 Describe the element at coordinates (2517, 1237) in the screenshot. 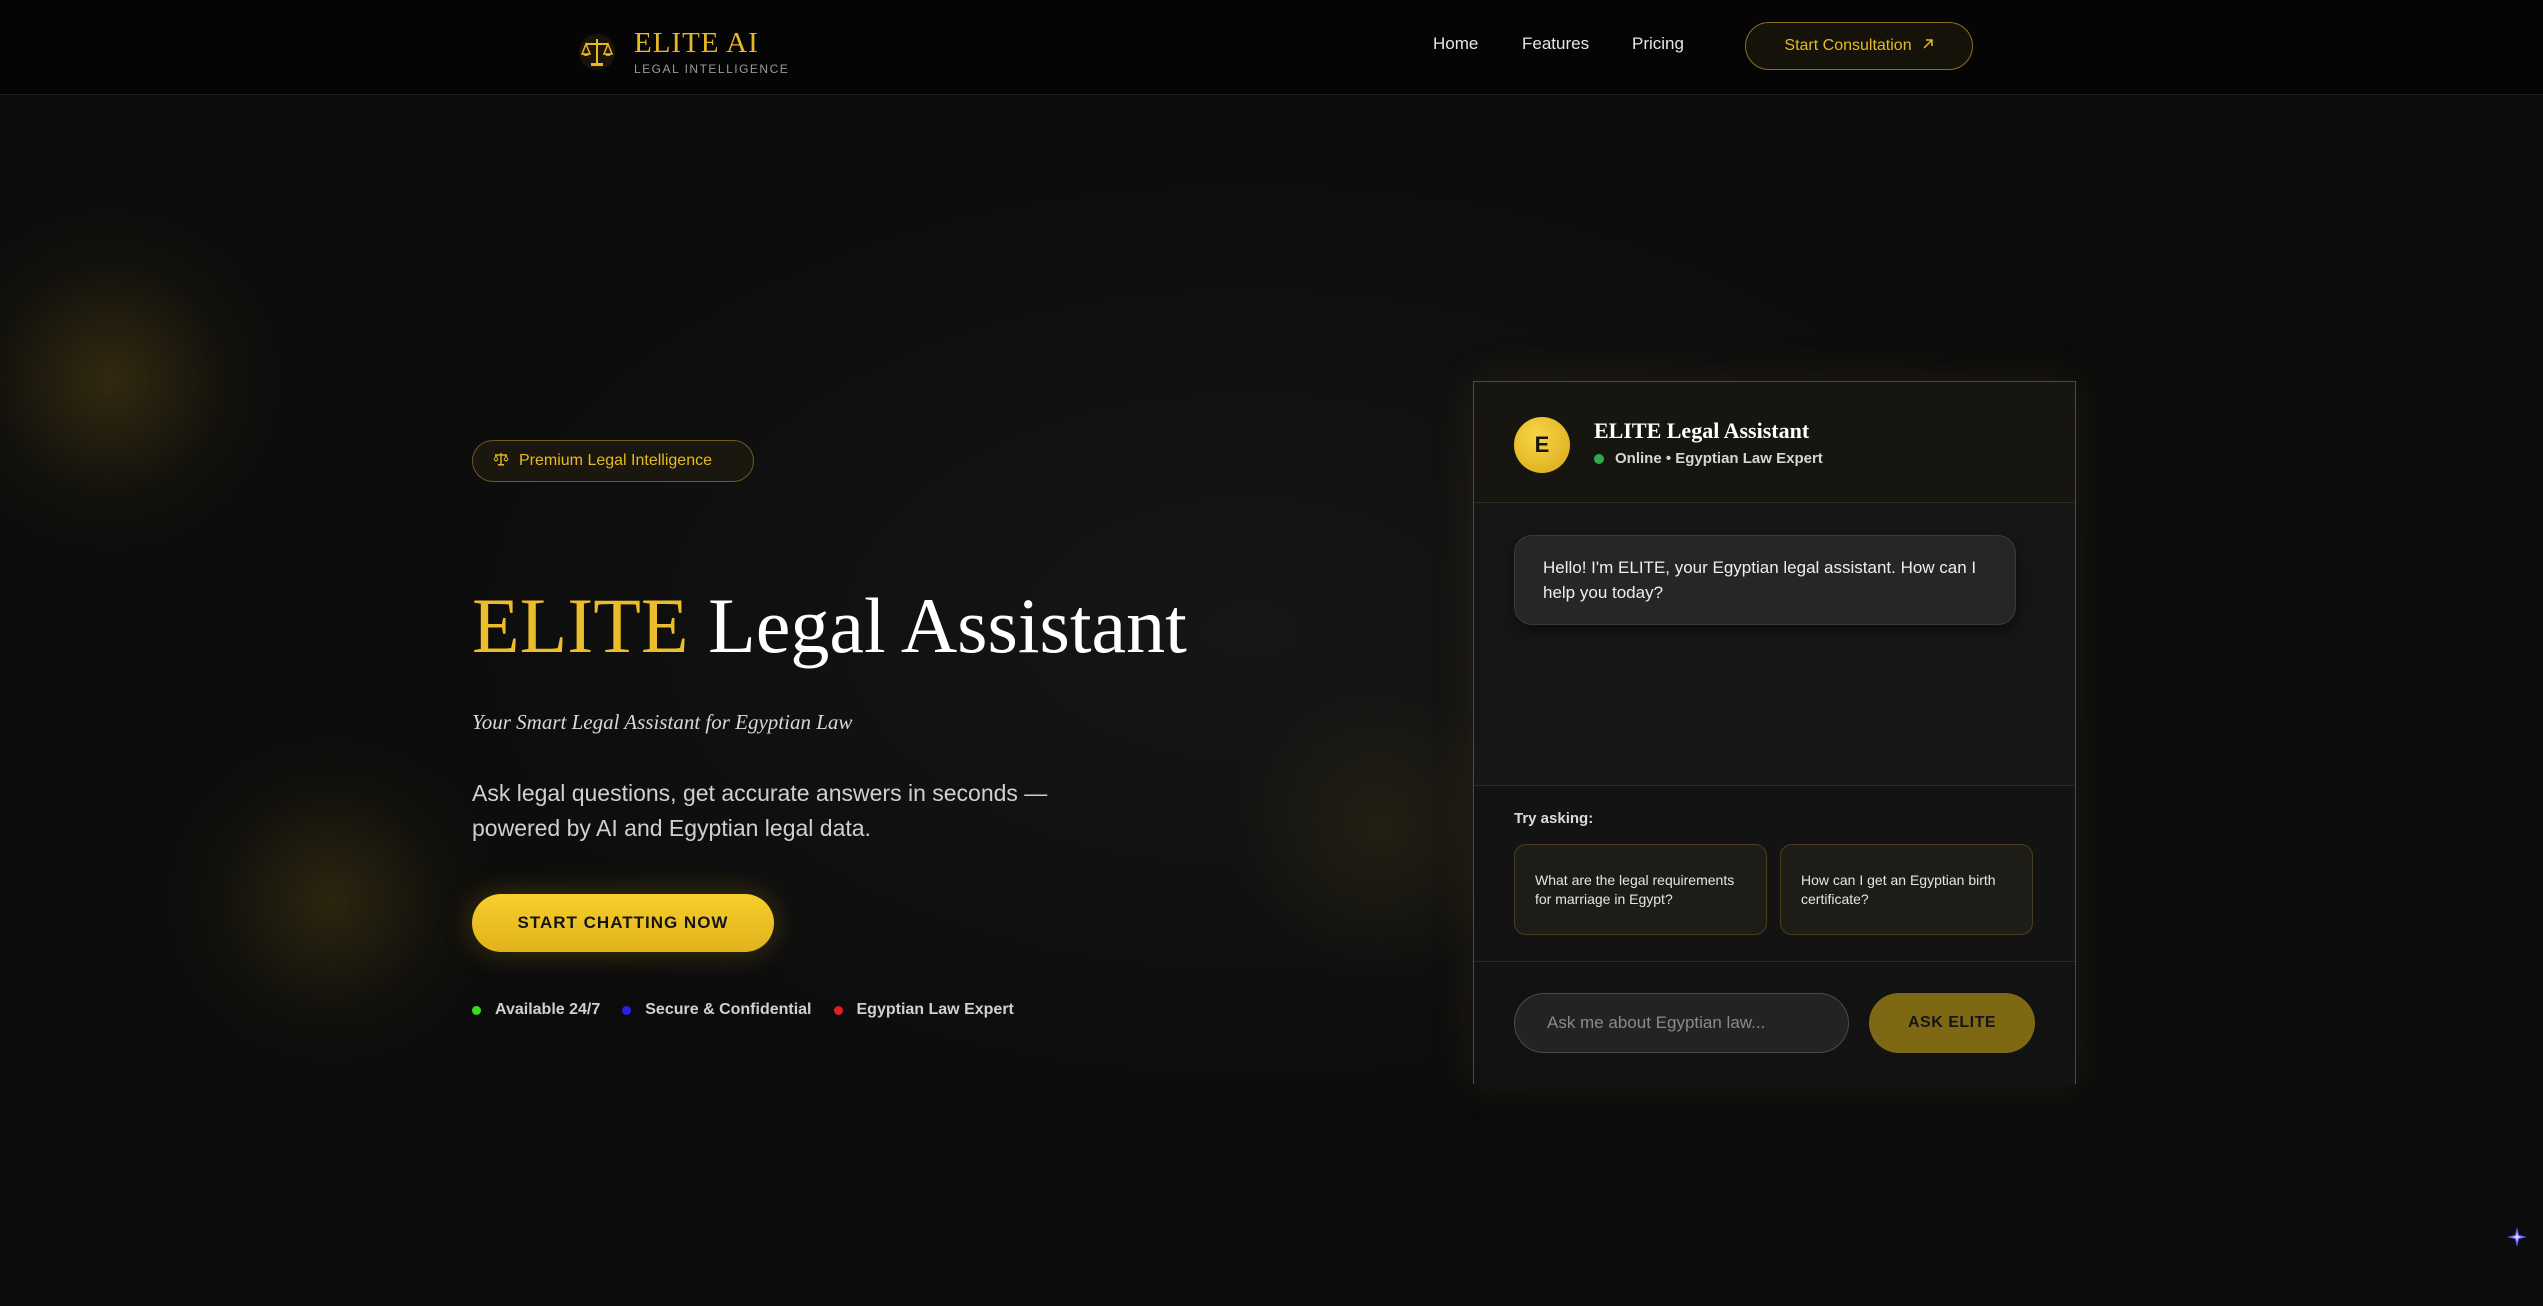

I see `sparkle-icon` at that location.